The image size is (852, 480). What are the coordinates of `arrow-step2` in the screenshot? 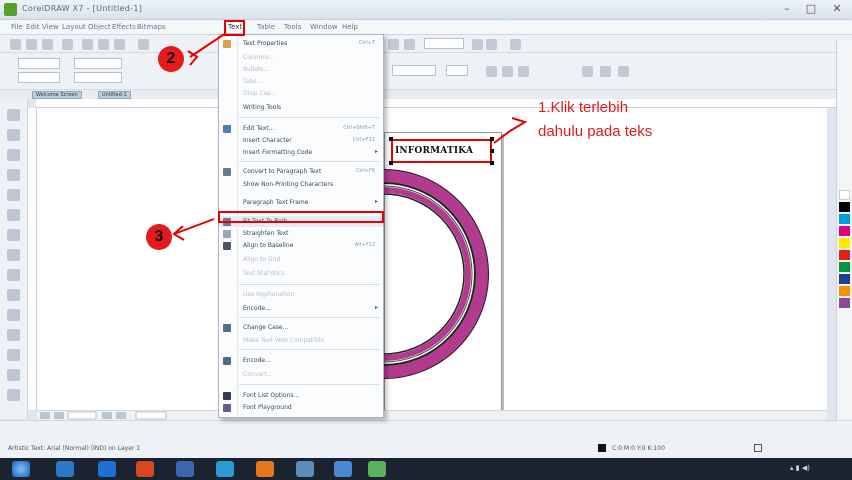 It's located at (208, 45).